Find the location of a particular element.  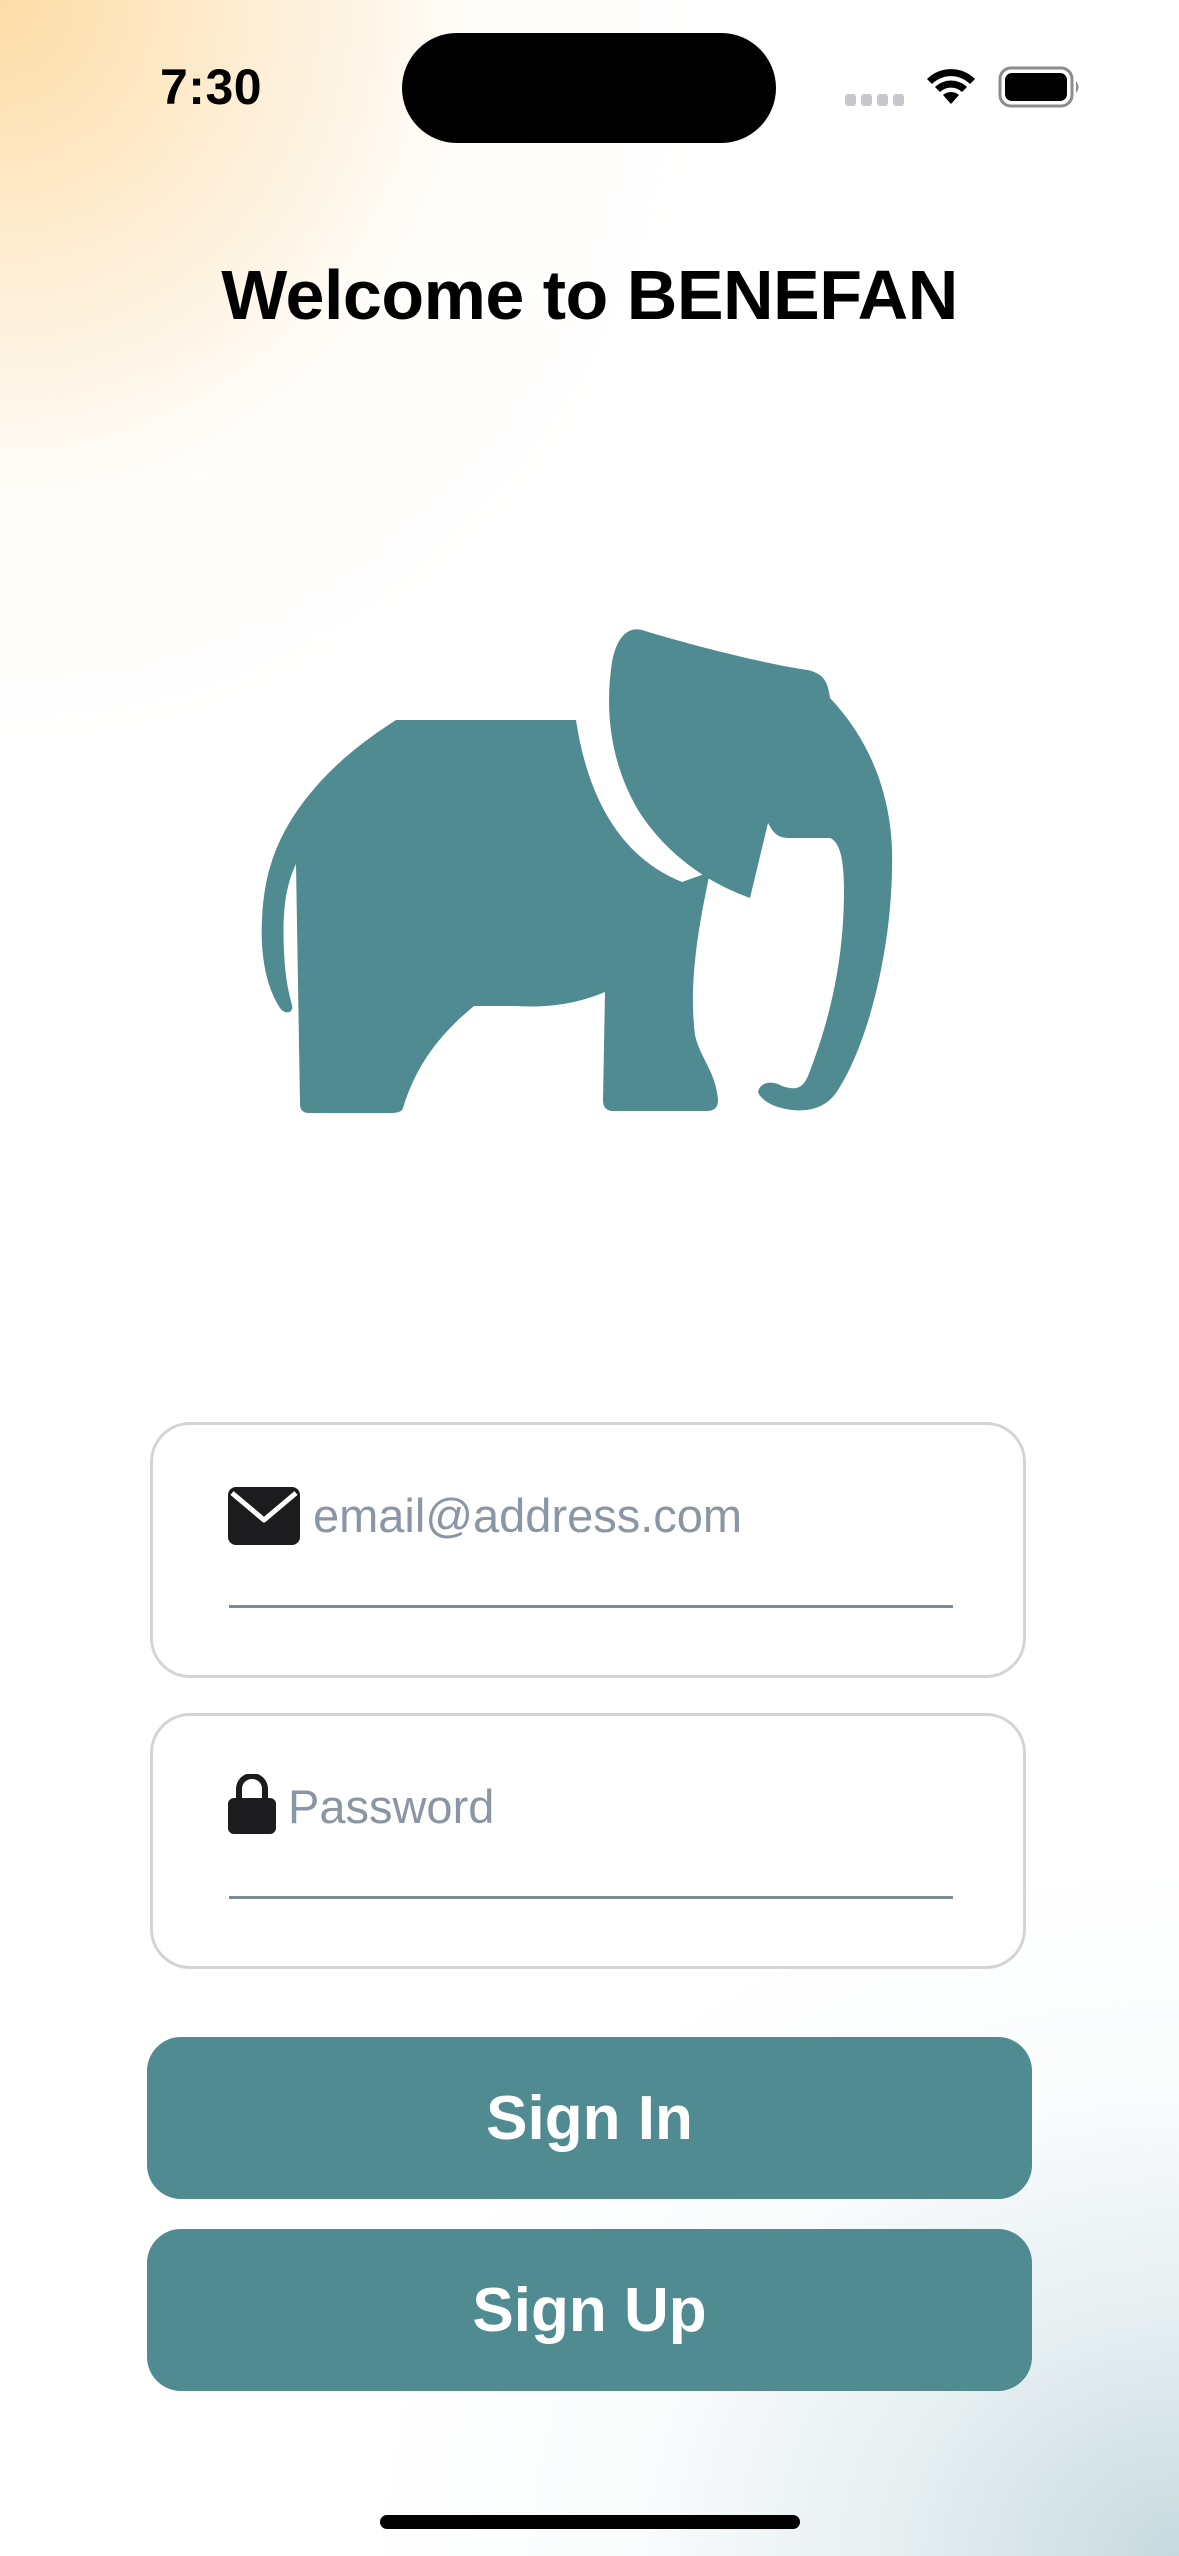

page-title: Welcome to BENEFAN is located at coordinates (589, 295).